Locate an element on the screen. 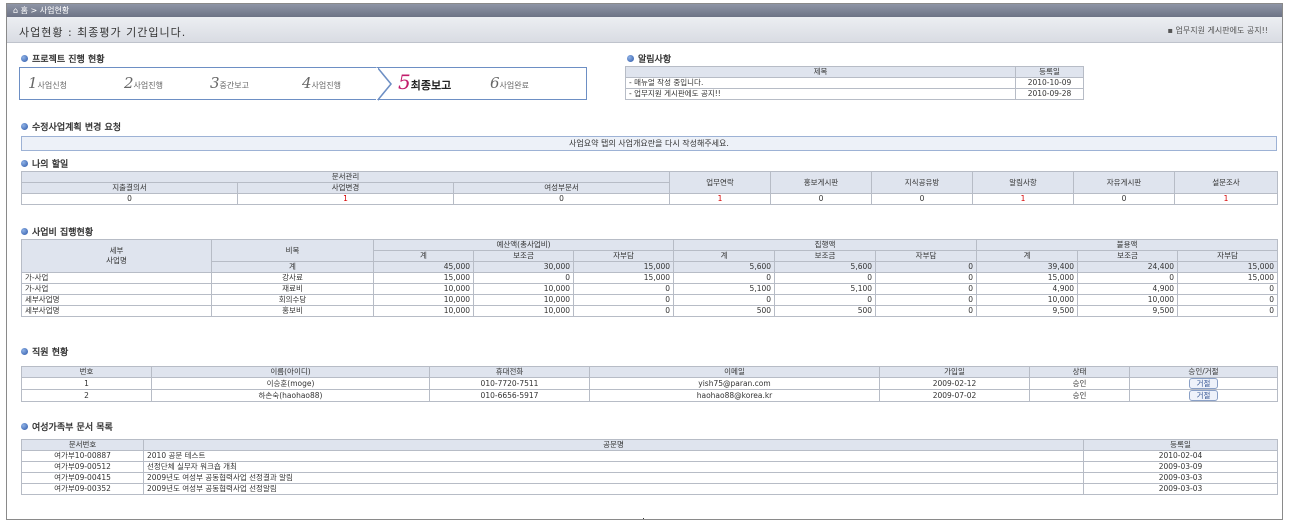 The height and width of the screenshot is (524, 1289). cell-joined: 2009-07-02 is located at coordinates (954, 395).